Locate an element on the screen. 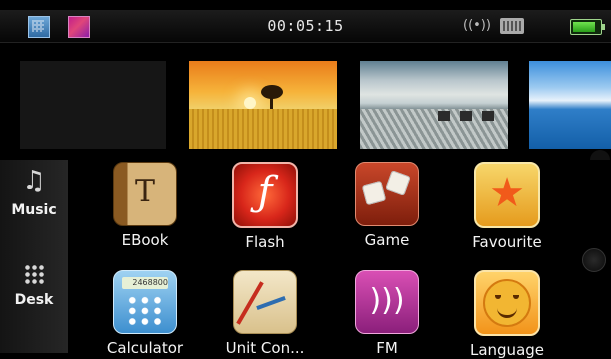 This screenshot has width=611, height=359. app-ebook: T EBook is located at coordinates (145, 205).